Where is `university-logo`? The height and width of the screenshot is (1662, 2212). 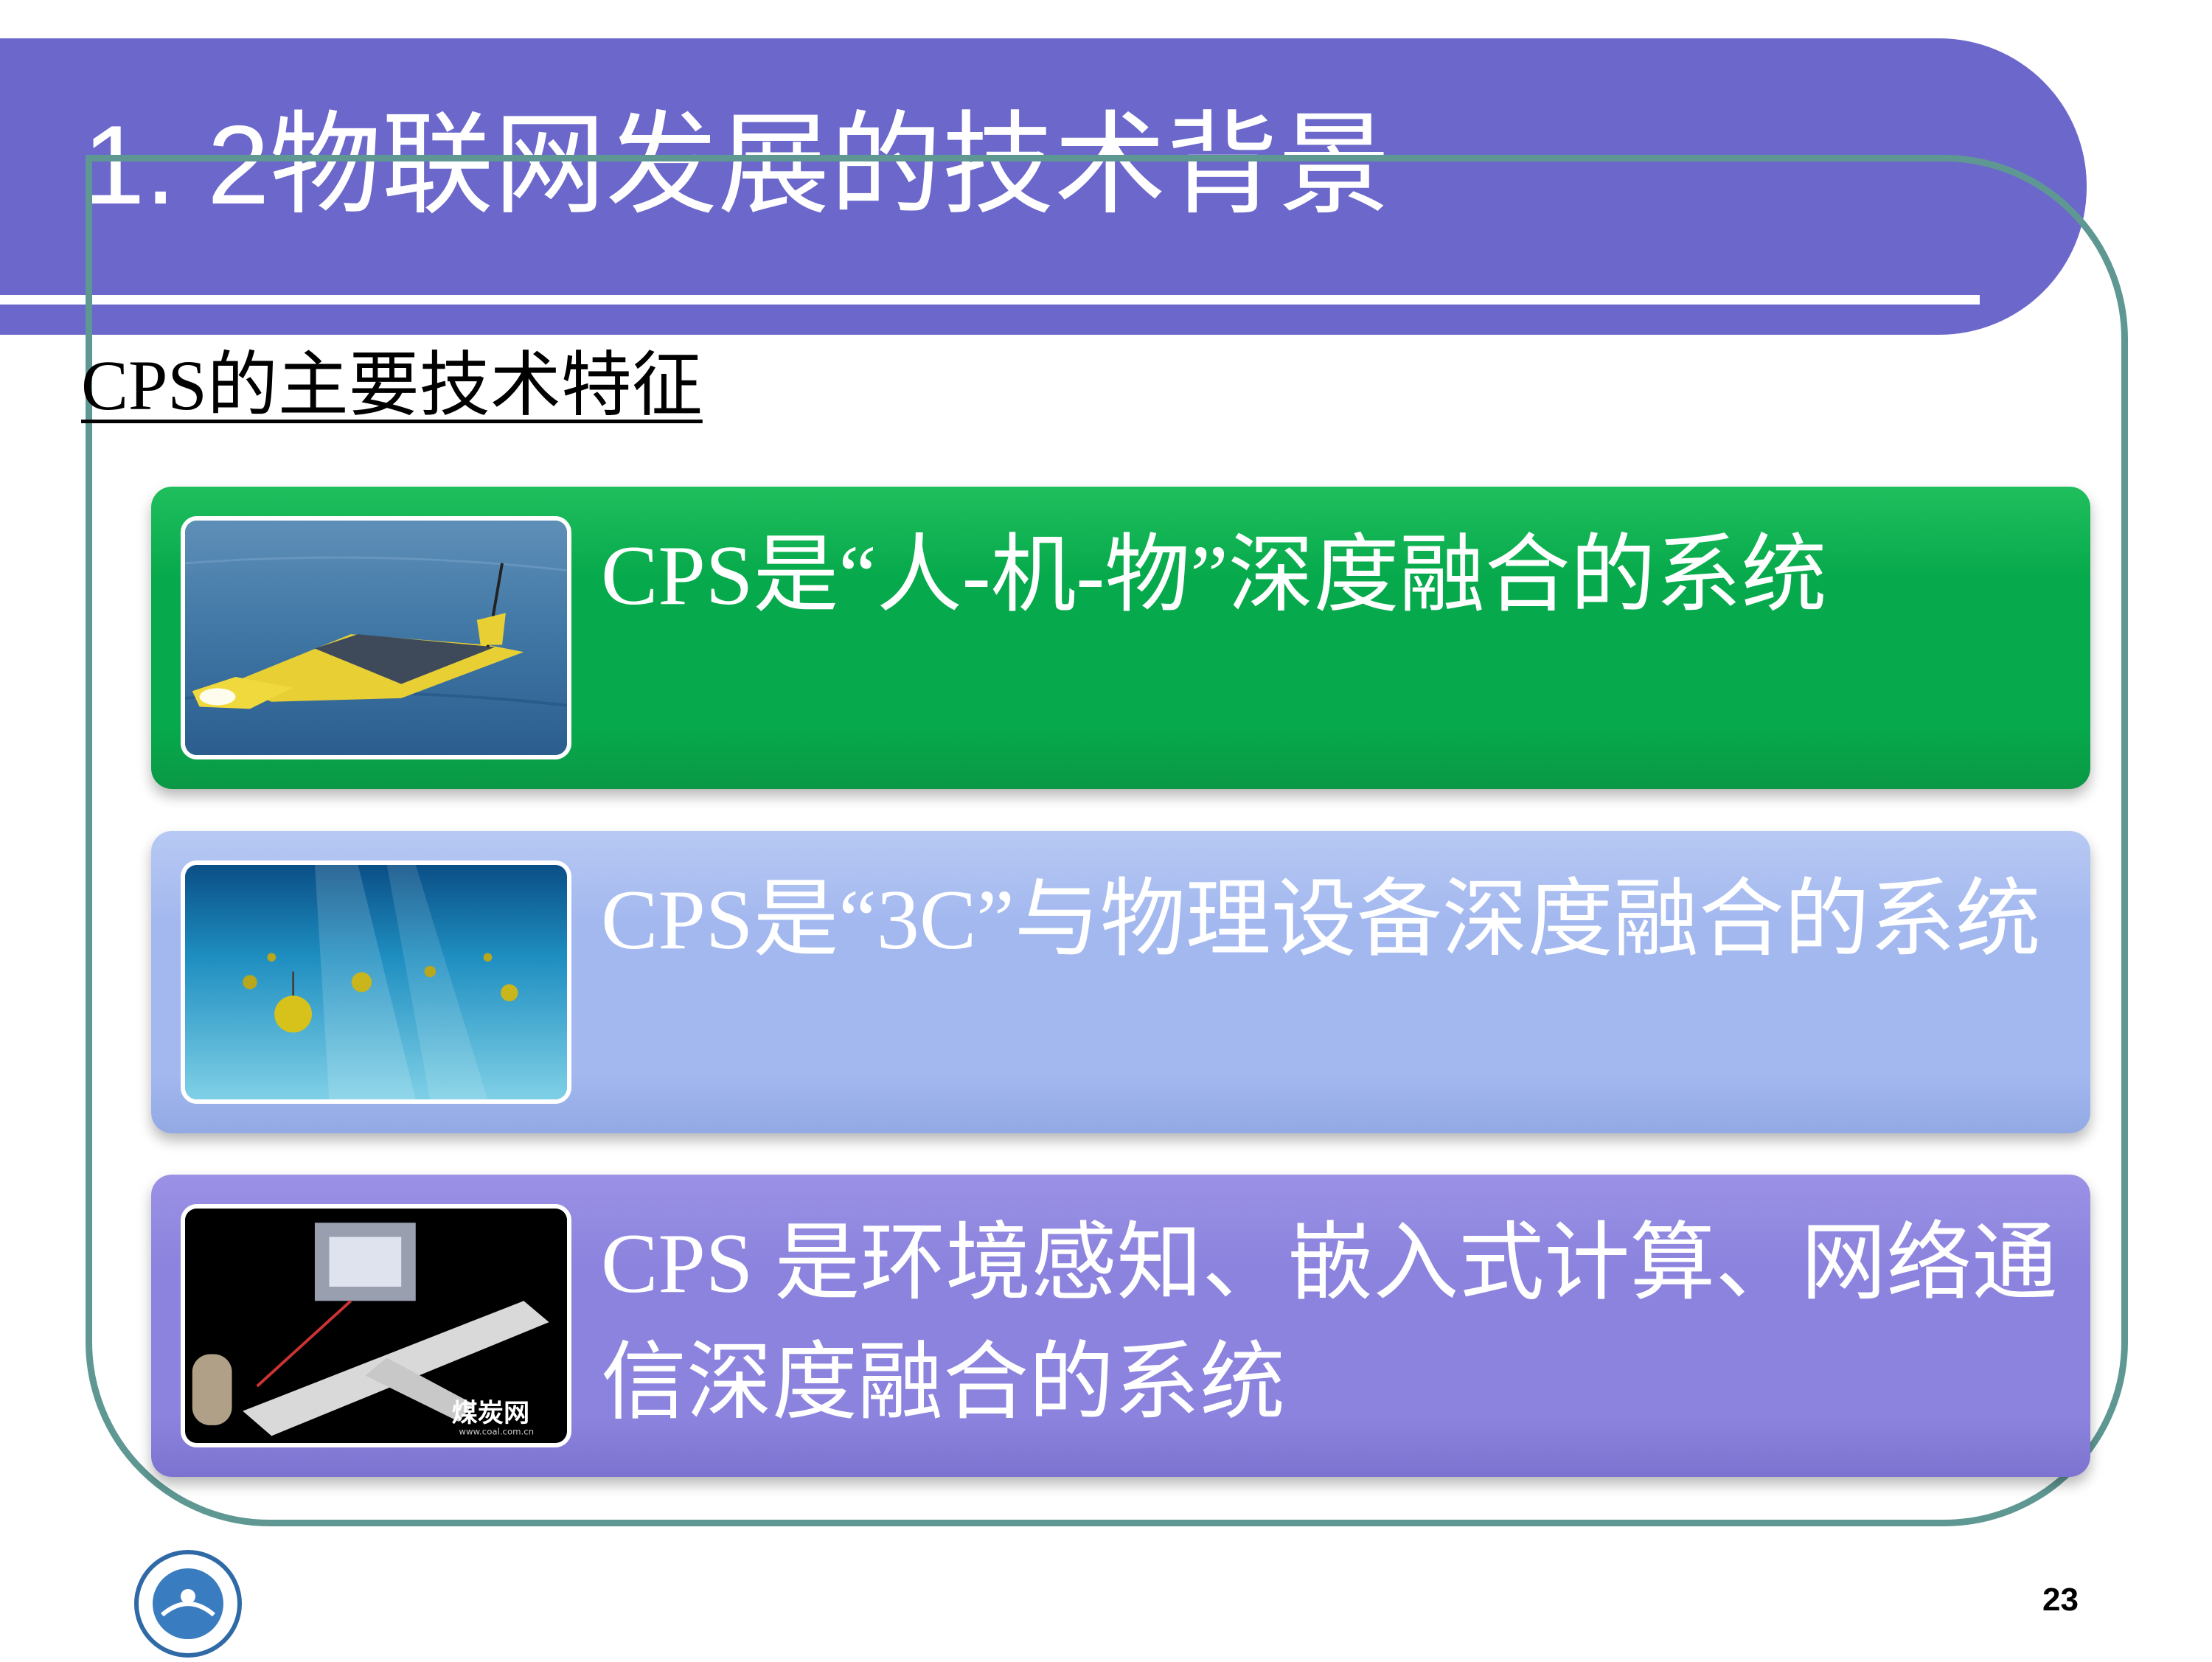 university-logo is located at coordinates (188, 1603).